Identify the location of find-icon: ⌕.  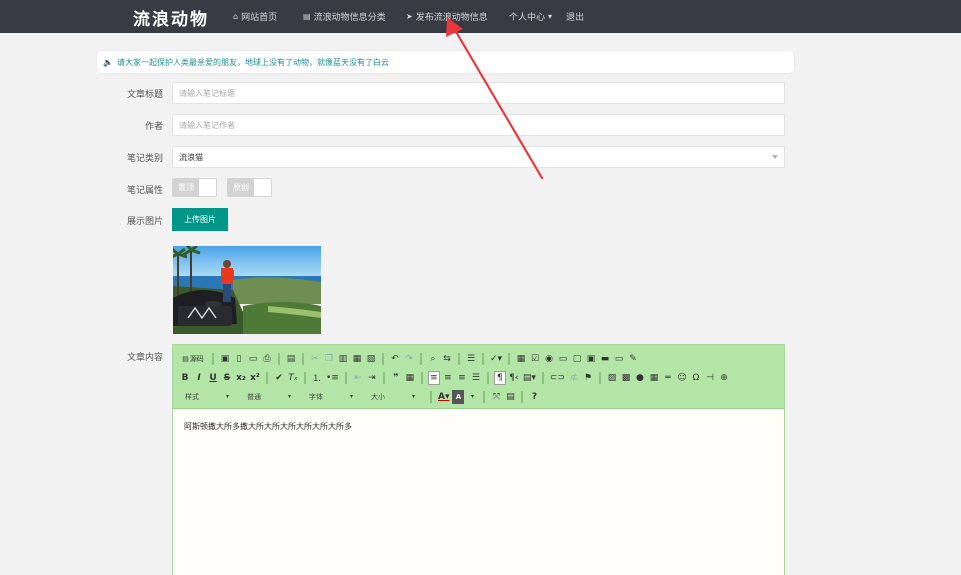
(433, 359).